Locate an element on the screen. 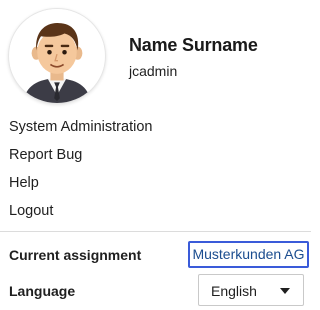 The width and height of the screenshot is (320, 310). menu-item-help: Help is located at coordinates (80, 187).